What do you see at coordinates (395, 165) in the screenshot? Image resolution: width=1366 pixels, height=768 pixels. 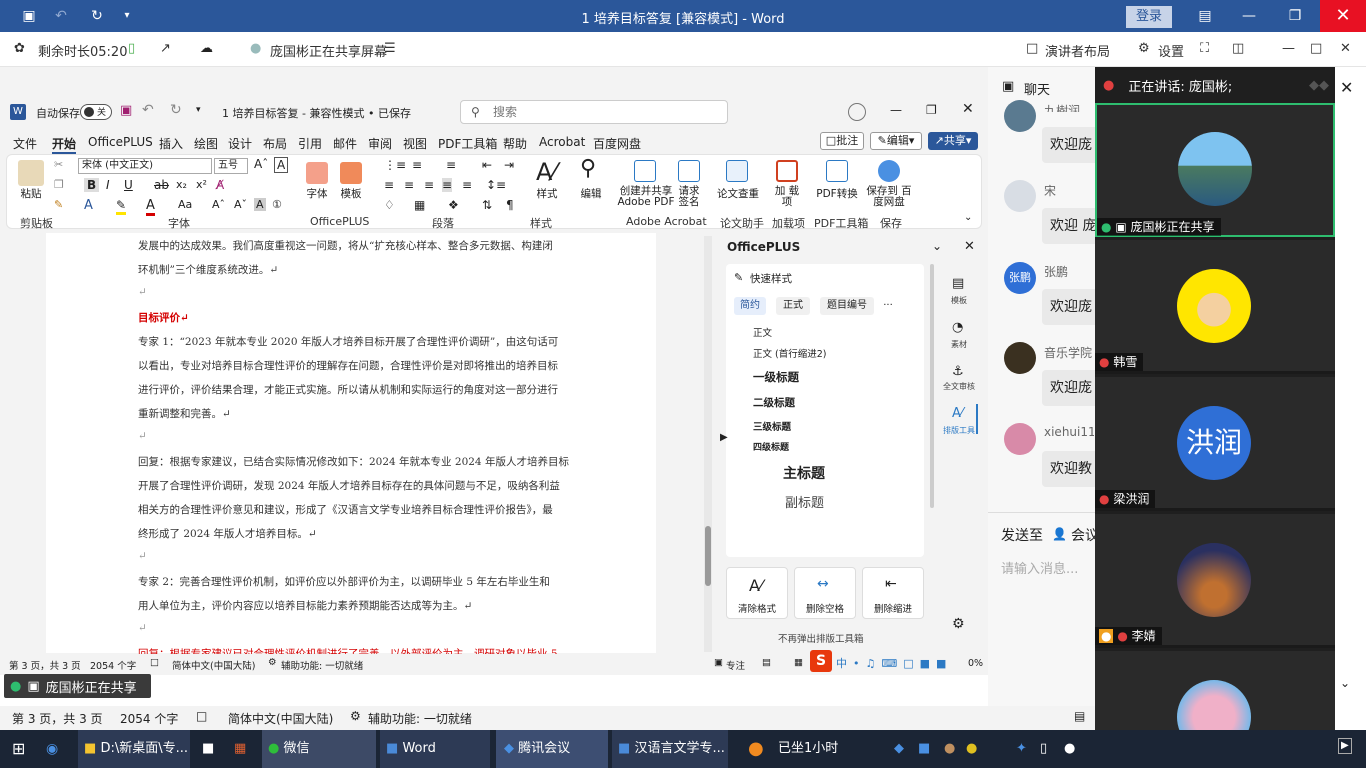 I see `bullets-icon: ⋮≡` at bounding box center [395, 165].